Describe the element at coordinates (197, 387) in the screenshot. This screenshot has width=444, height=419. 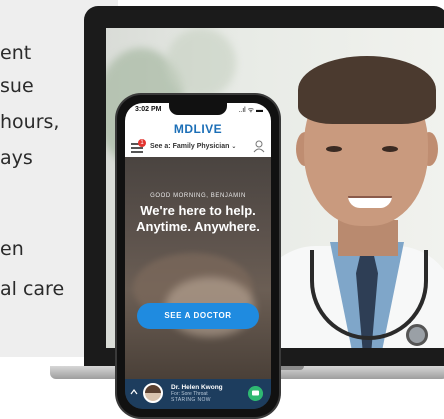
I see `provider-name: Dr. Helen Kwong` at that location.